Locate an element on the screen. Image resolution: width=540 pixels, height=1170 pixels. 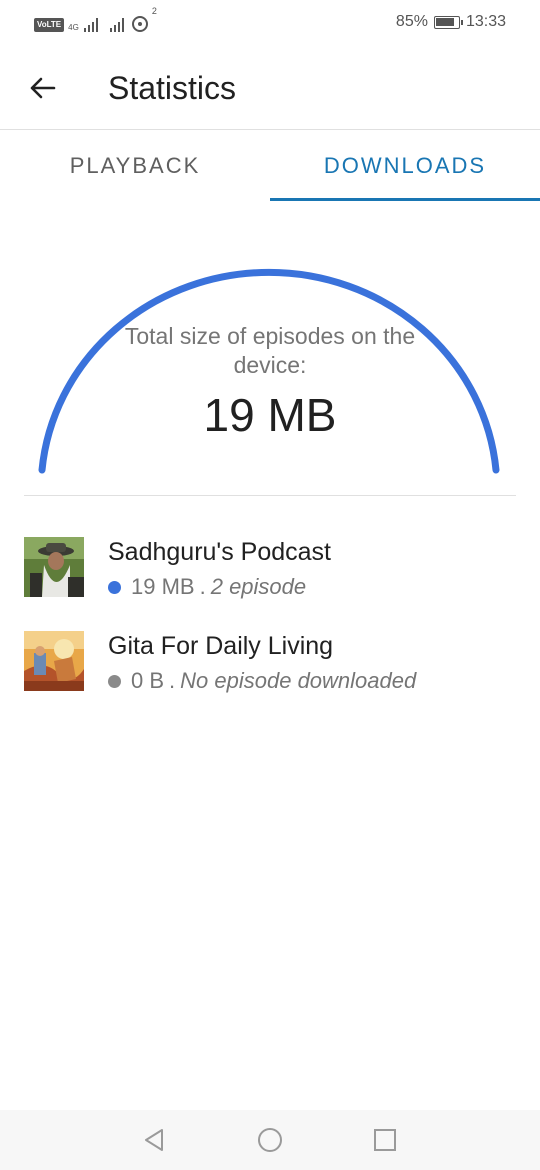
podcast-title: Sadhguru's Podcast is located at coordinates (219, 552).